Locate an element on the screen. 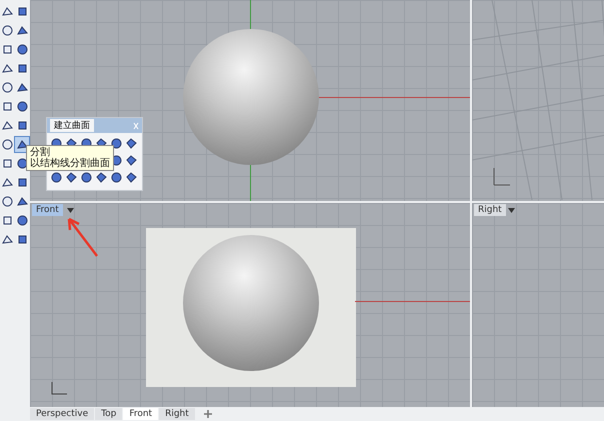  add-tab-icon is located at coordinates (208, 414).